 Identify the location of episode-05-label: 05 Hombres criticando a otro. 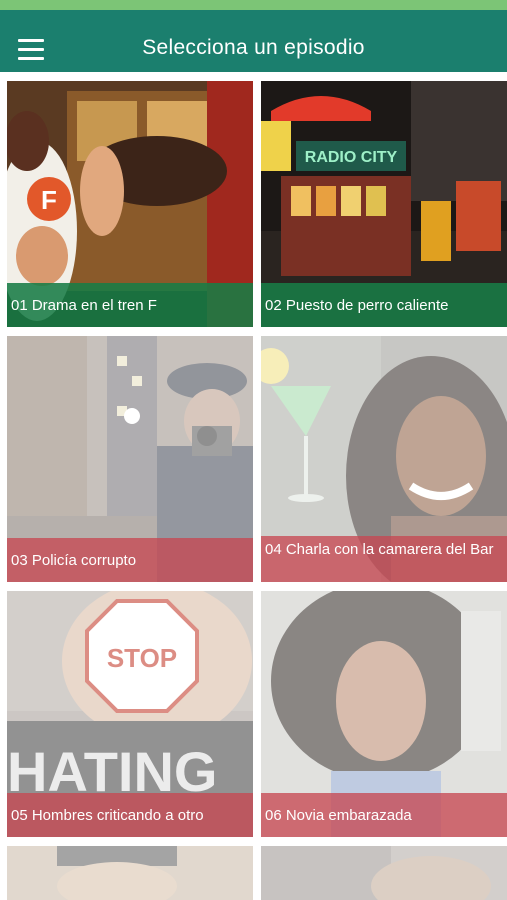
(130, 815).